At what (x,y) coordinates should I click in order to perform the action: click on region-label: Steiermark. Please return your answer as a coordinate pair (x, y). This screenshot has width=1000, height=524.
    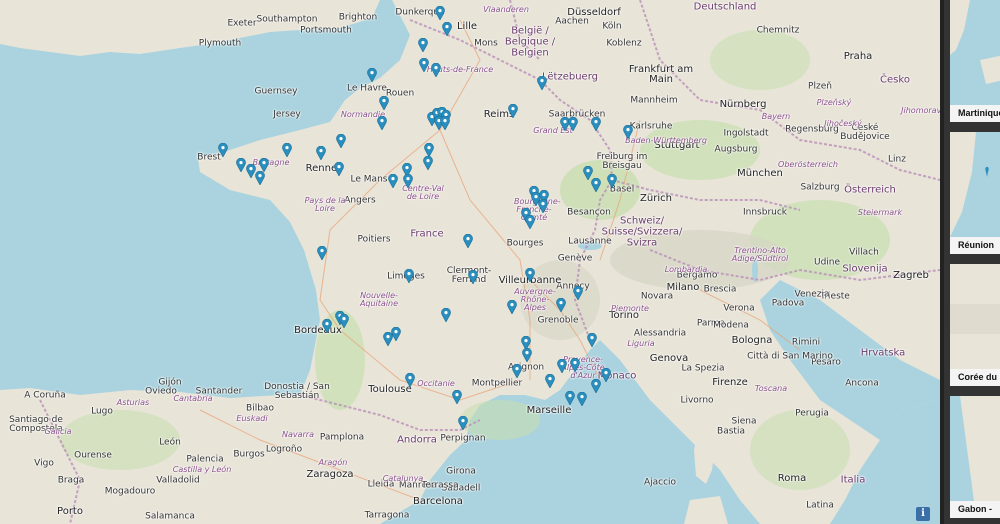
    Looking at the image, I should click on (880, 212).